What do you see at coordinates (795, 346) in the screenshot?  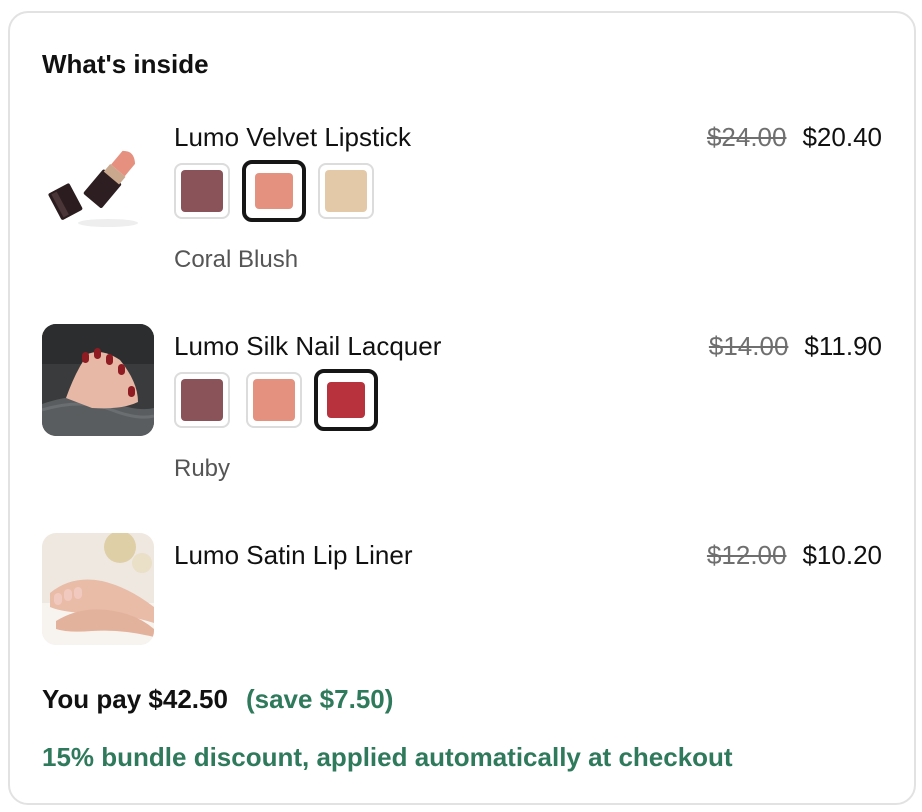 I see `item-prices: $14.00 $11.90` at bounding box center [795, 346].